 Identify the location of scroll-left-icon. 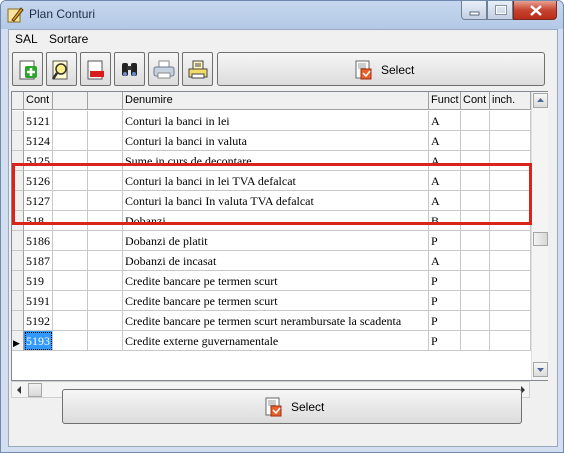
(19, 390).